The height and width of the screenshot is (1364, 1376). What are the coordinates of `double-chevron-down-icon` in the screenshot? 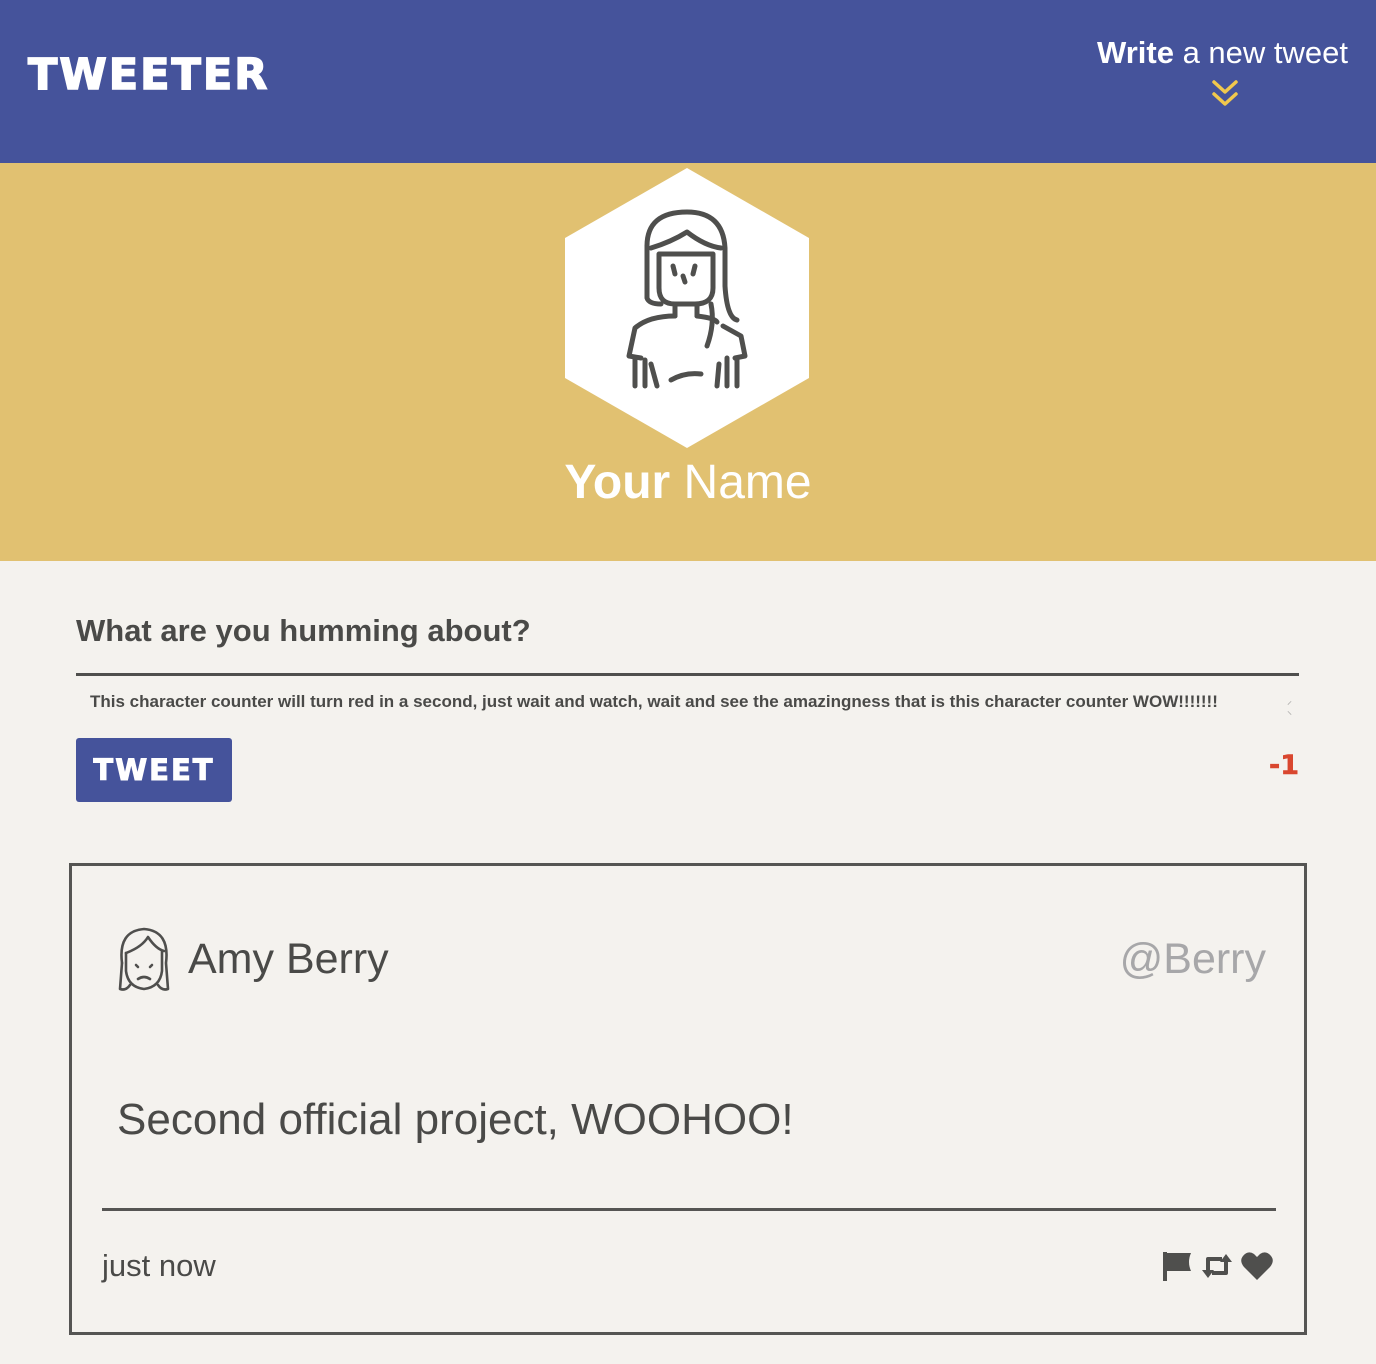 It's located at (1225, 94).